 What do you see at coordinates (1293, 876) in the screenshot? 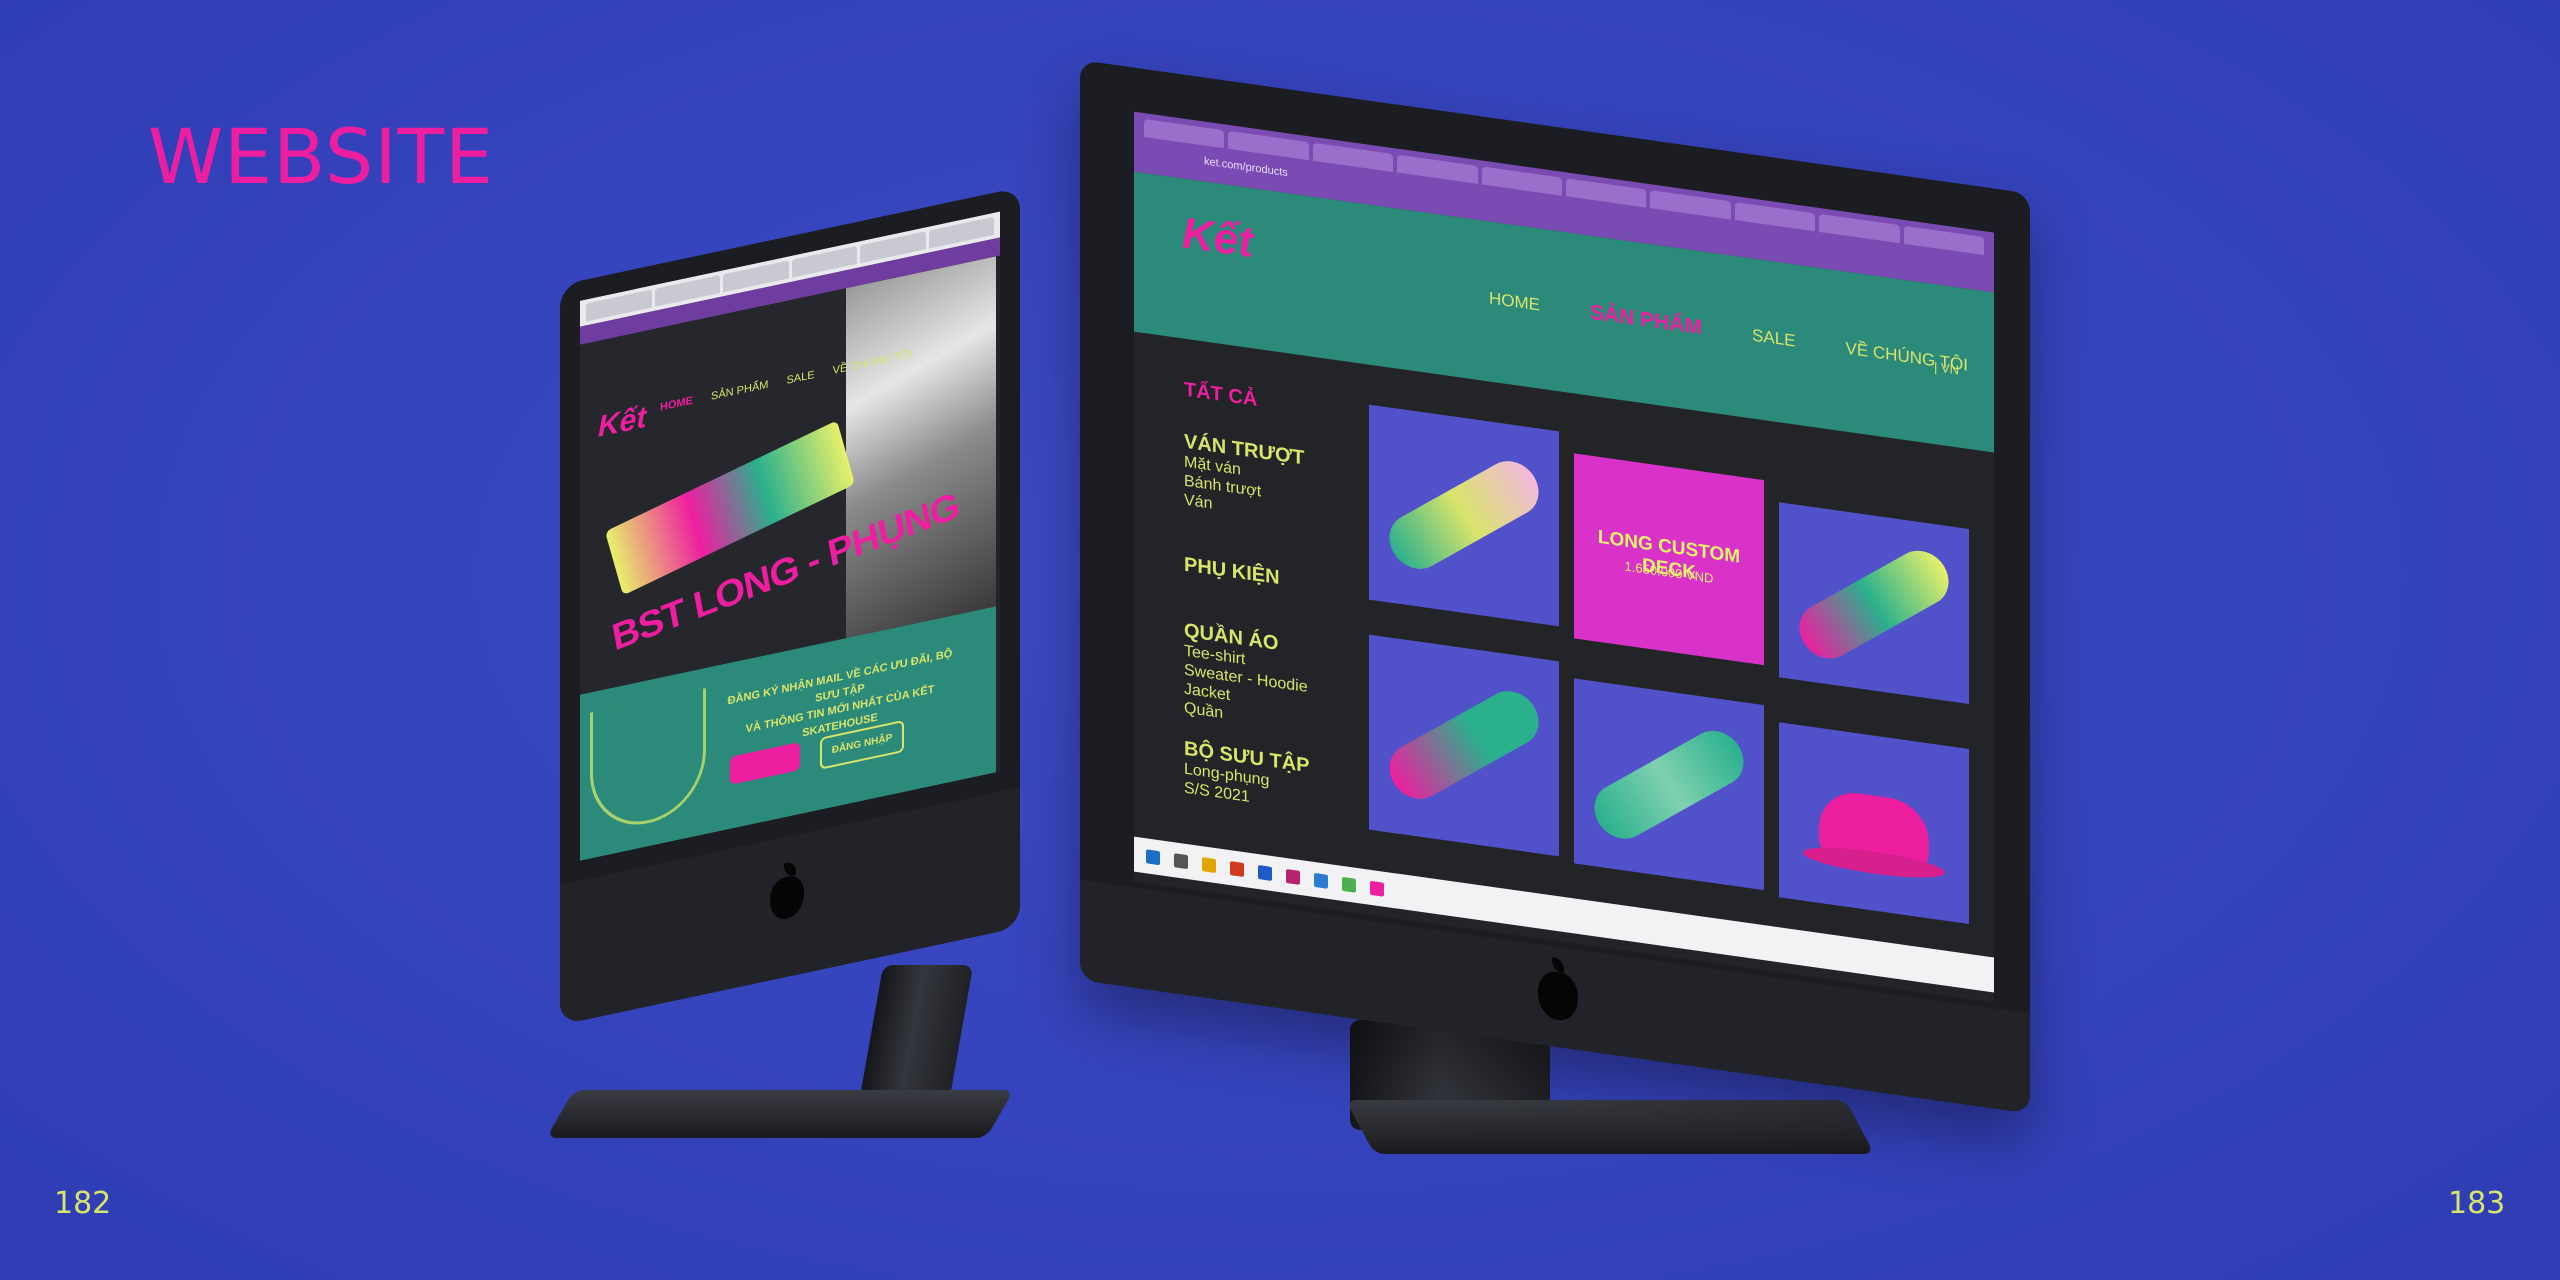
I see `indesign-icon` at bounding box center [1293, 876].